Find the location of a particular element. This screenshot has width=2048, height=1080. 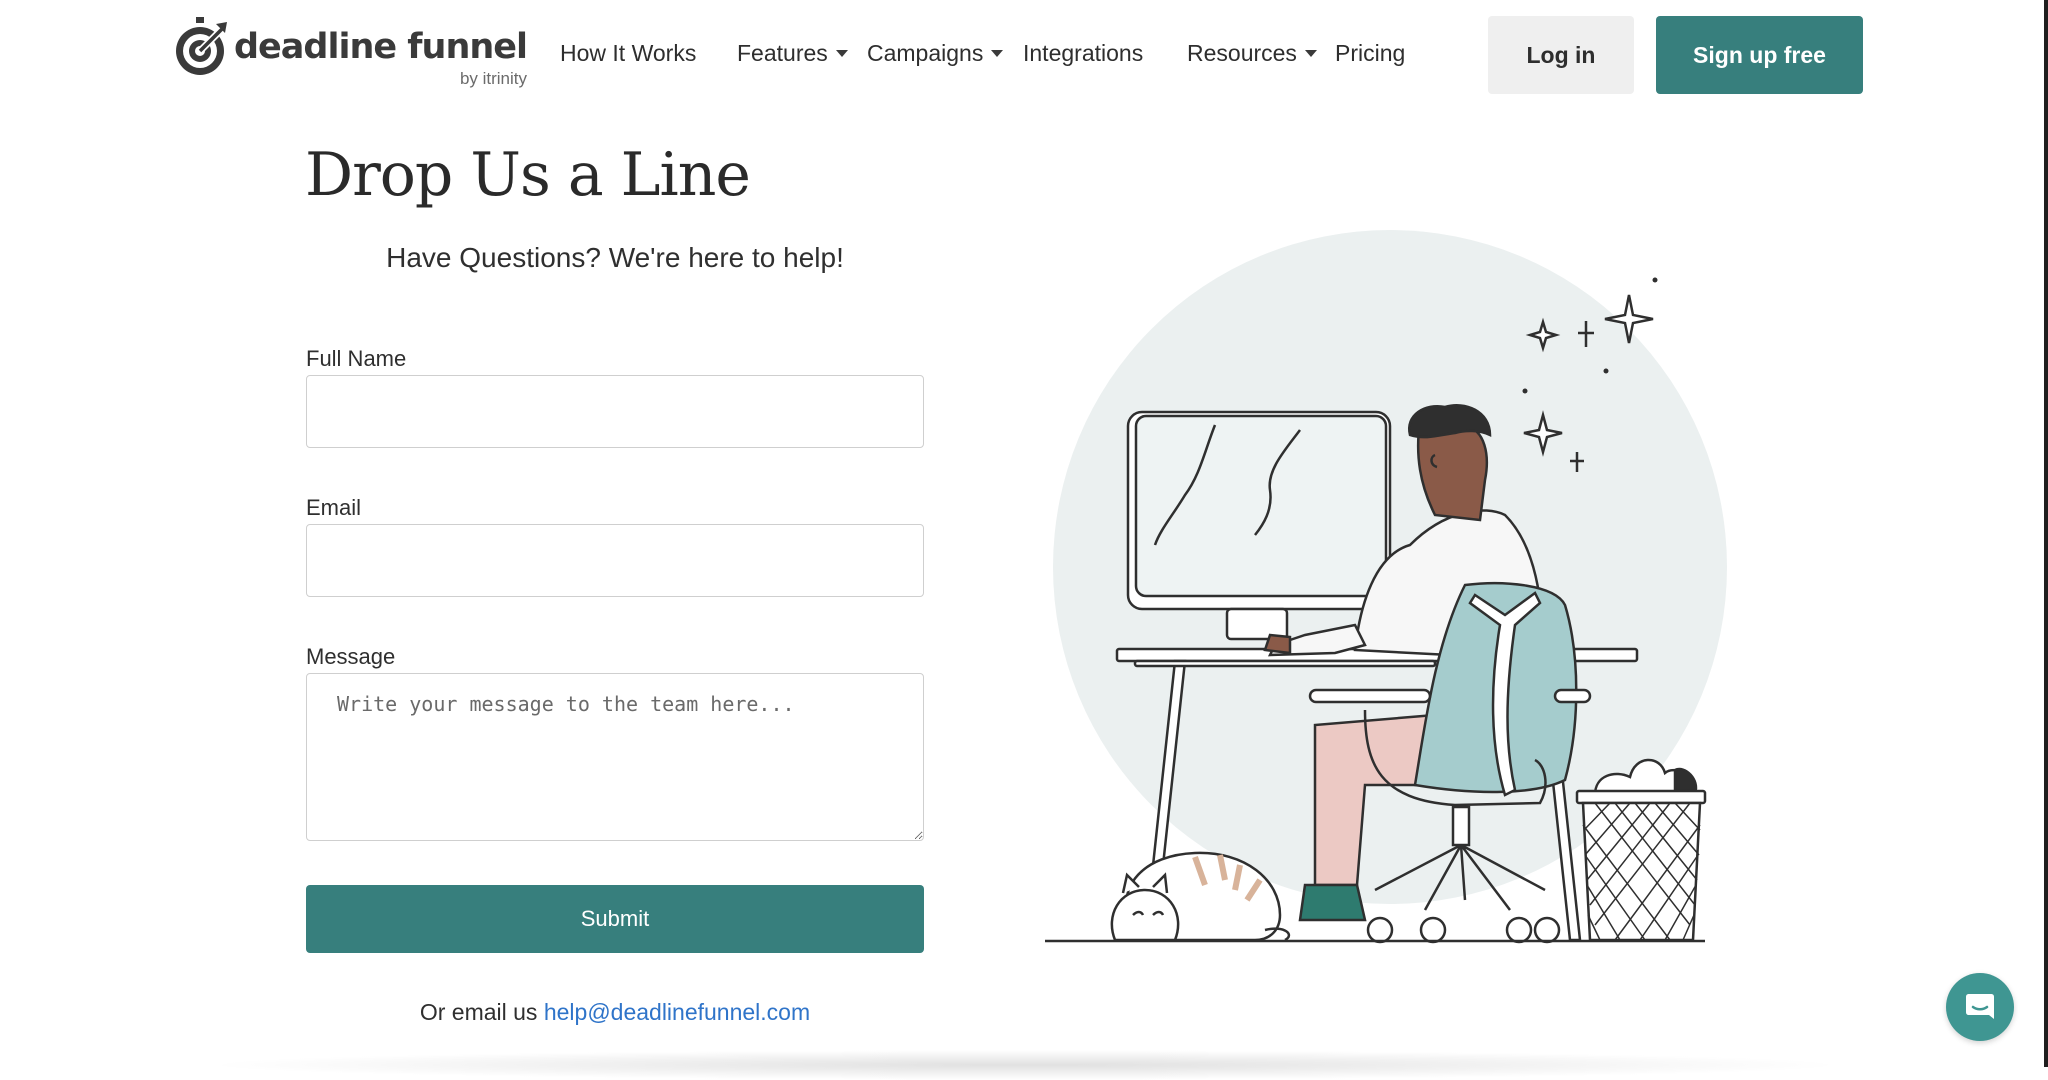

waste-basket is located at coordinates (1641, 850).